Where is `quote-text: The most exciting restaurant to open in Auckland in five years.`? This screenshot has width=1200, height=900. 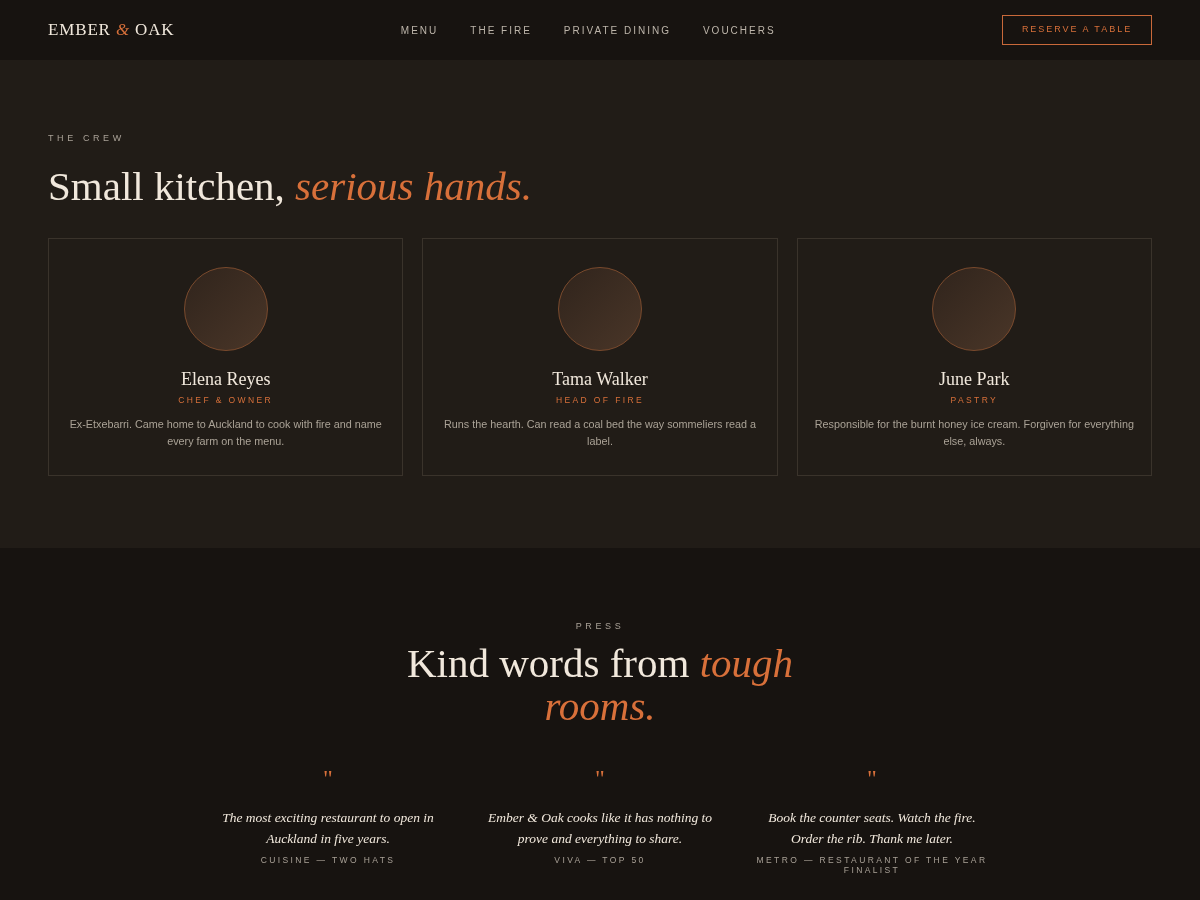 quote-text: The most exciting restaurant to open in Auckland in five years. is located at coordinates (328, 828).